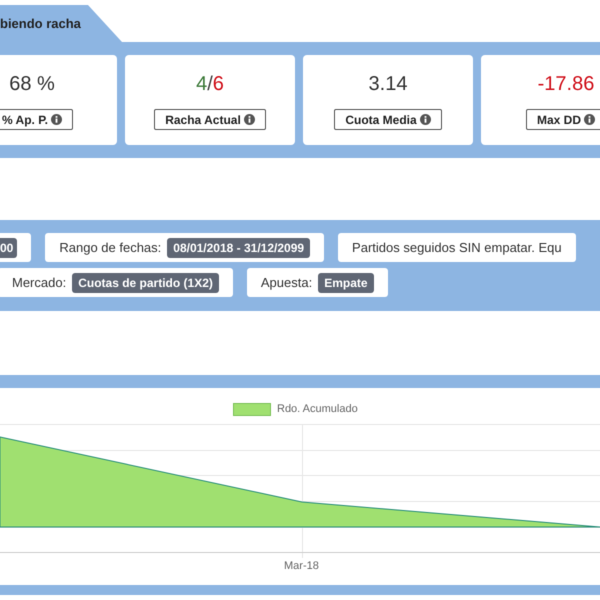  What do you see at coordinates (457, 247) in the screenshot?
I see `filter-label: Partidos seguidos SIN empatar. Equ` at bounding box center [457, 247].